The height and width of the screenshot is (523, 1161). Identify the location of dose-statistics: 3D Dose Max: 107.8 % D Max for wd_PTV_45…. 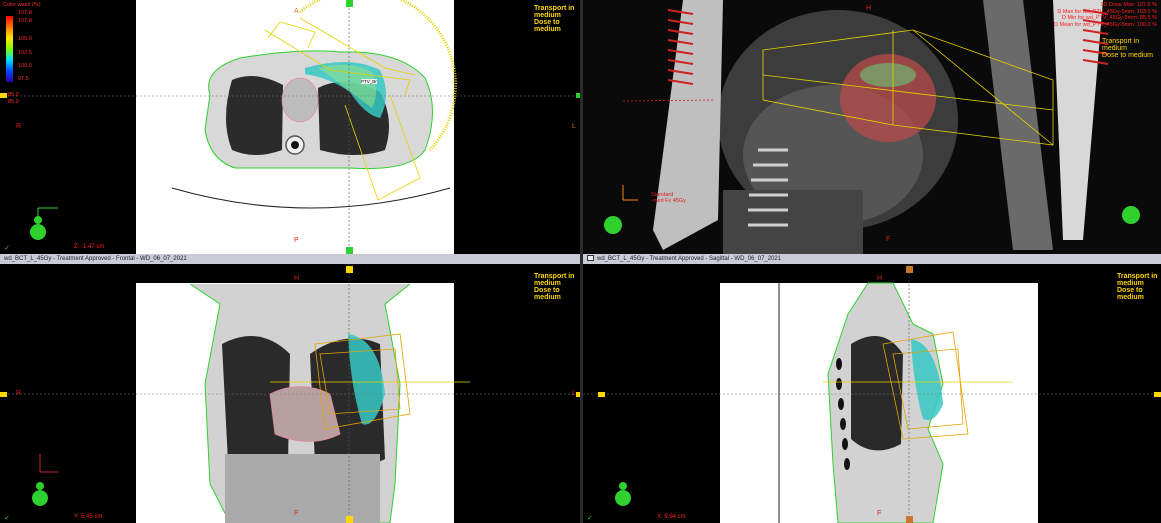
(1105, 15).